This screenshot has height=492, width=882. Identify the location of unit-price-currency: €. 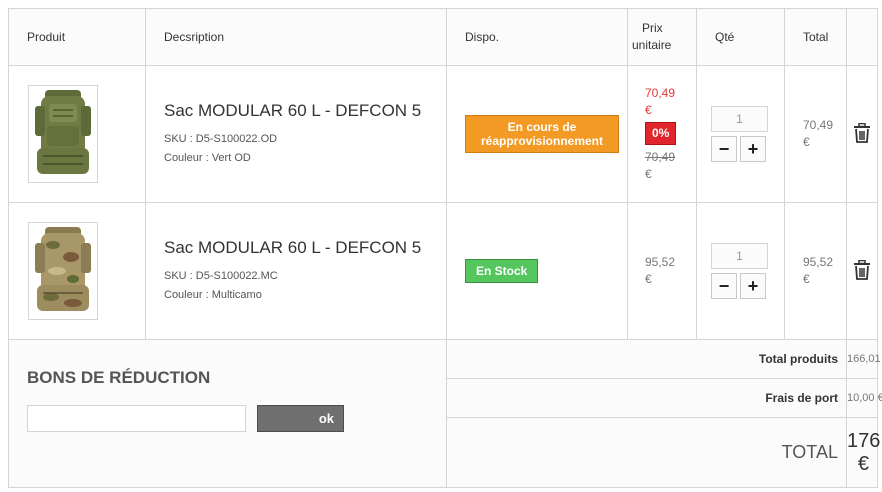
(648, 279).